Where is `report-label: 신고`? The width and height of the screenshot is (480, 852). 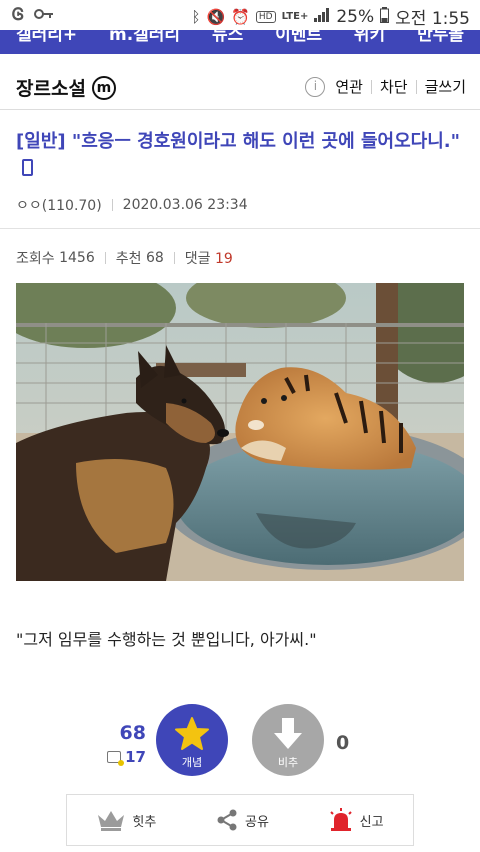
report-label: 신고 is located at coordinates (371, 822).